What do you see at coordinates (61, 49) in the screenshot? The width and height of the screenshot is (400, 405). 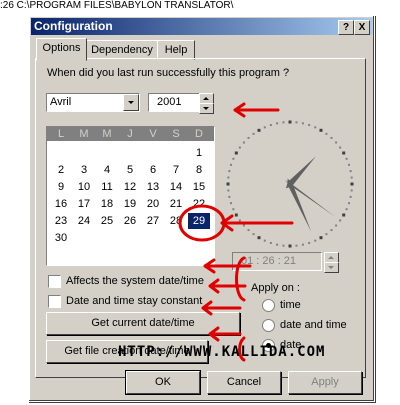 I see `tab-options: Options` at bounding box center [61, 49].